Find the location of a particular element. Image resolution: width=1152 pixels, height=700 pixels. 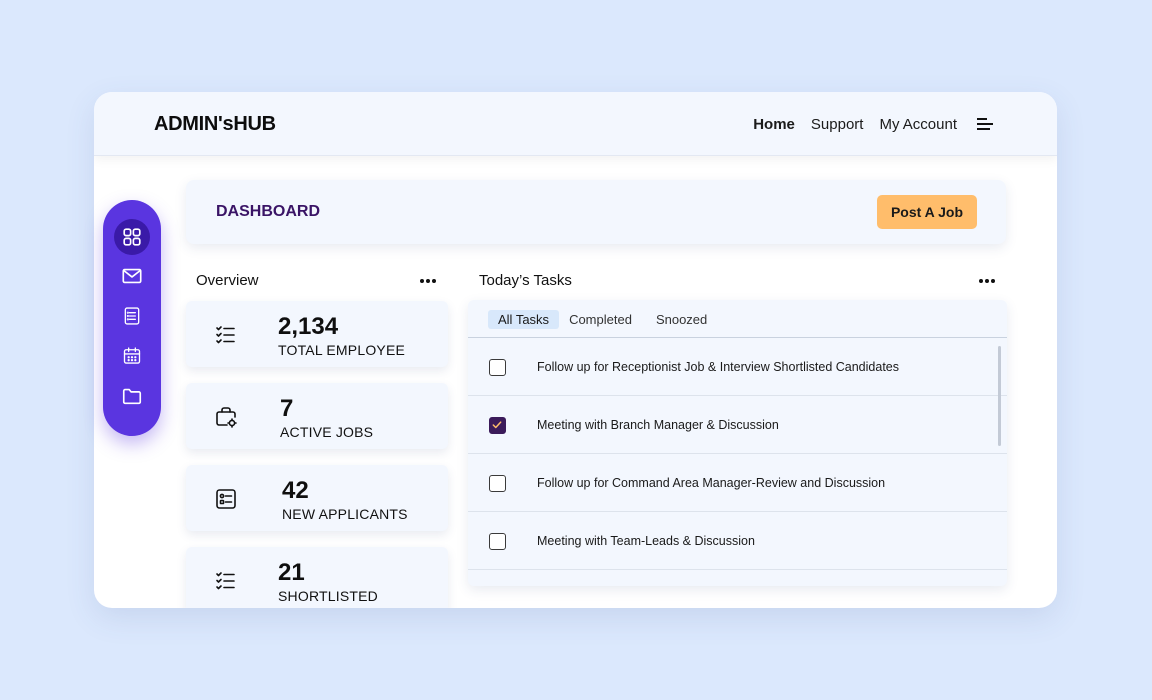

sidebar-item-calendar is located at coordinates (132, 356).